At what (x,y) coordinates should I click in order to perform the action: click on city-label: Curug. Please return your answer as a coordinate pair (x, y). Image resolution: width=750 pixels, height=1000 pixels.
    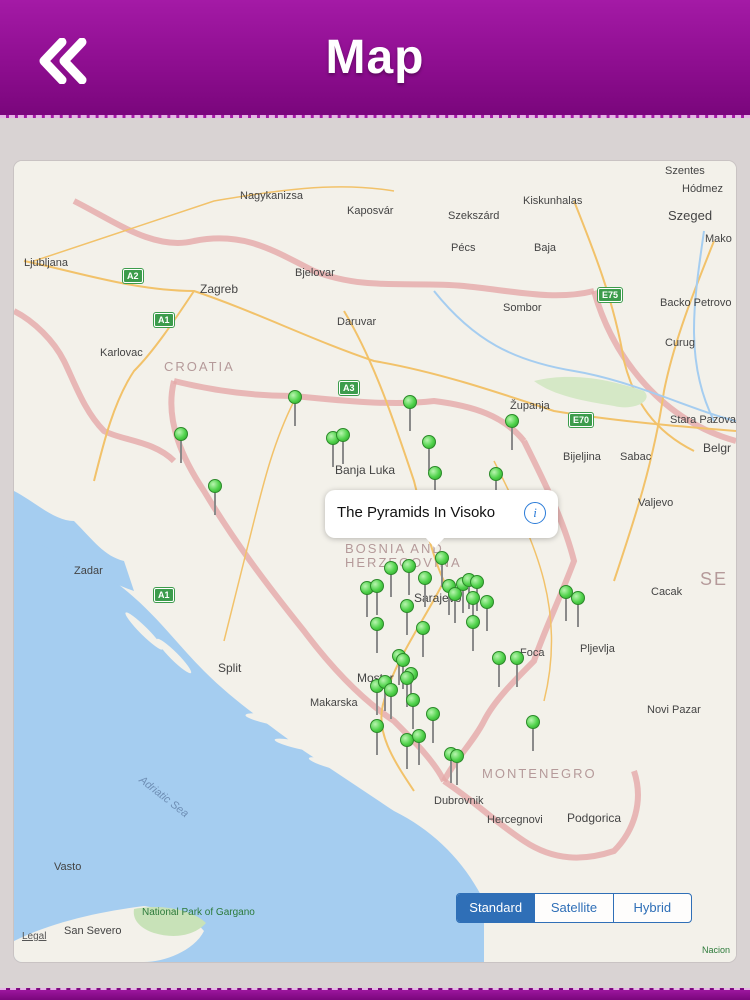
    Looking at the image, I should click on (680, 343).